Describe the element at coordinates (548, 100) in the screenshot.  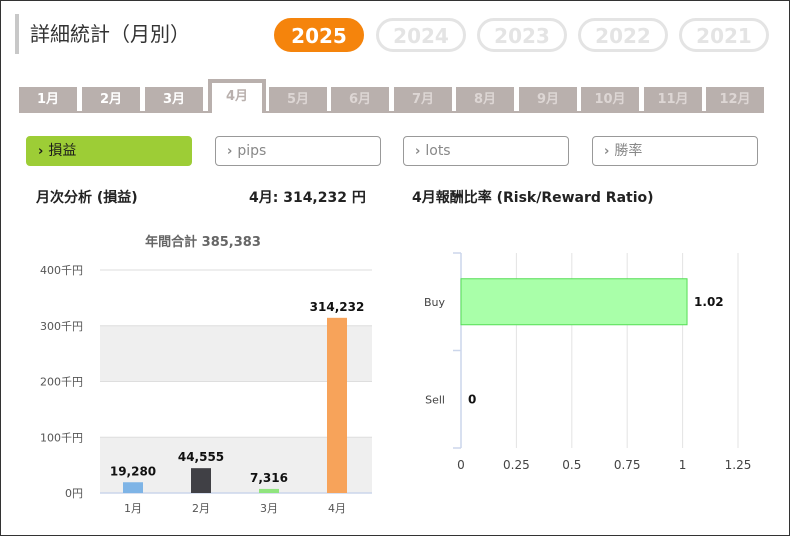
I see `tab-month-9: 9月` at that location.